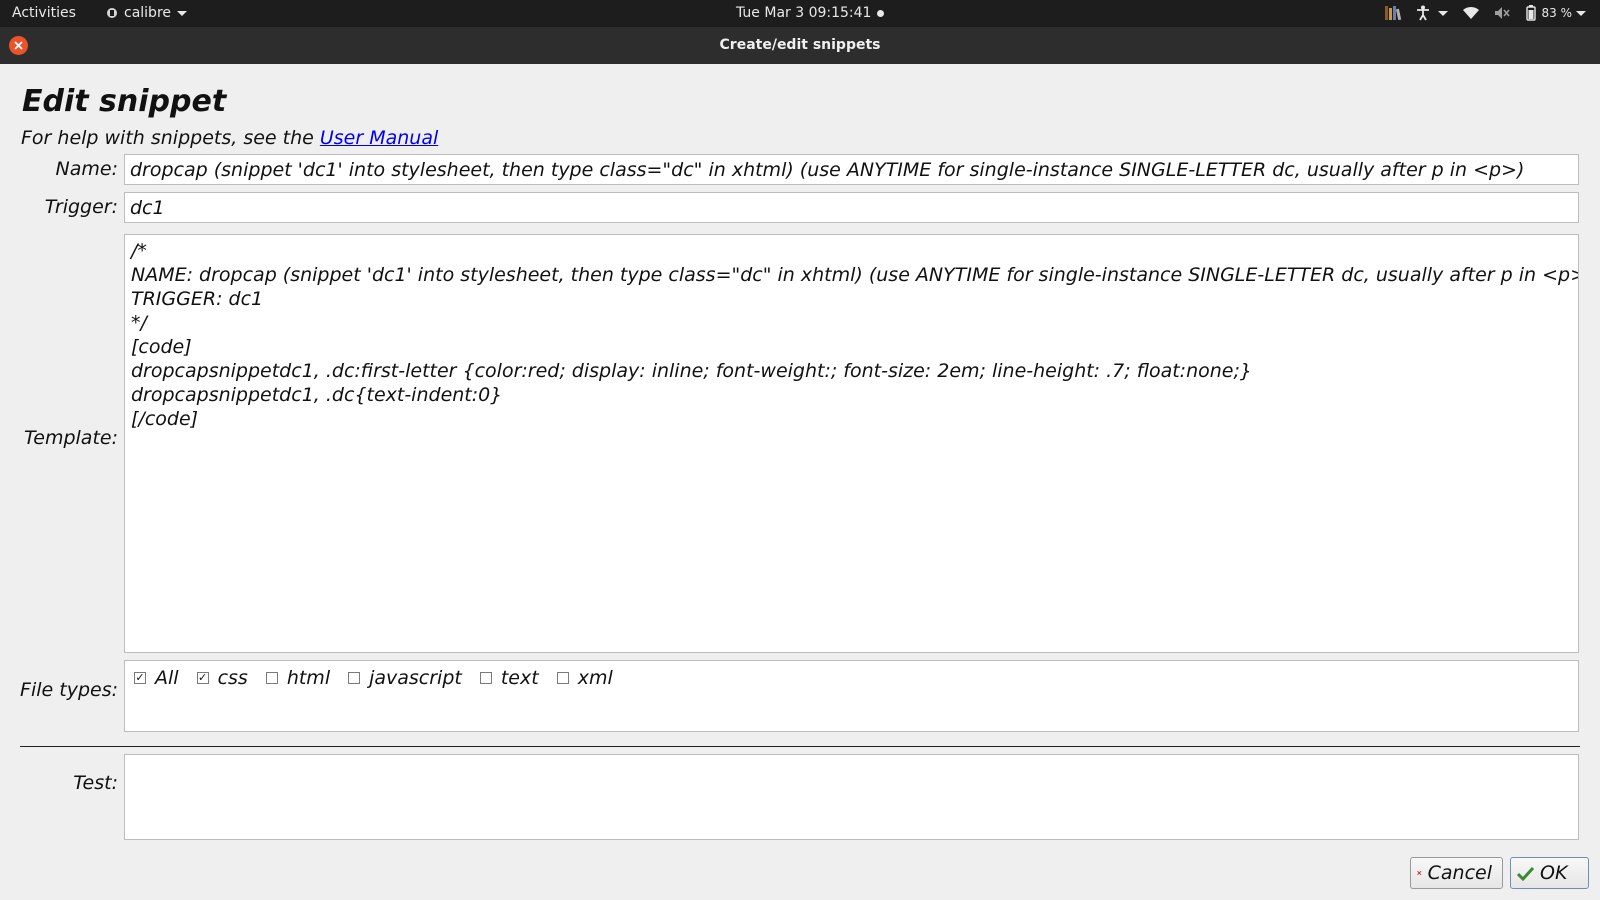 This screenshot has height=900, width=1600. I want to click on file-types-group: ✓ All ✓ css html javascript text xml, so click(851, 696).